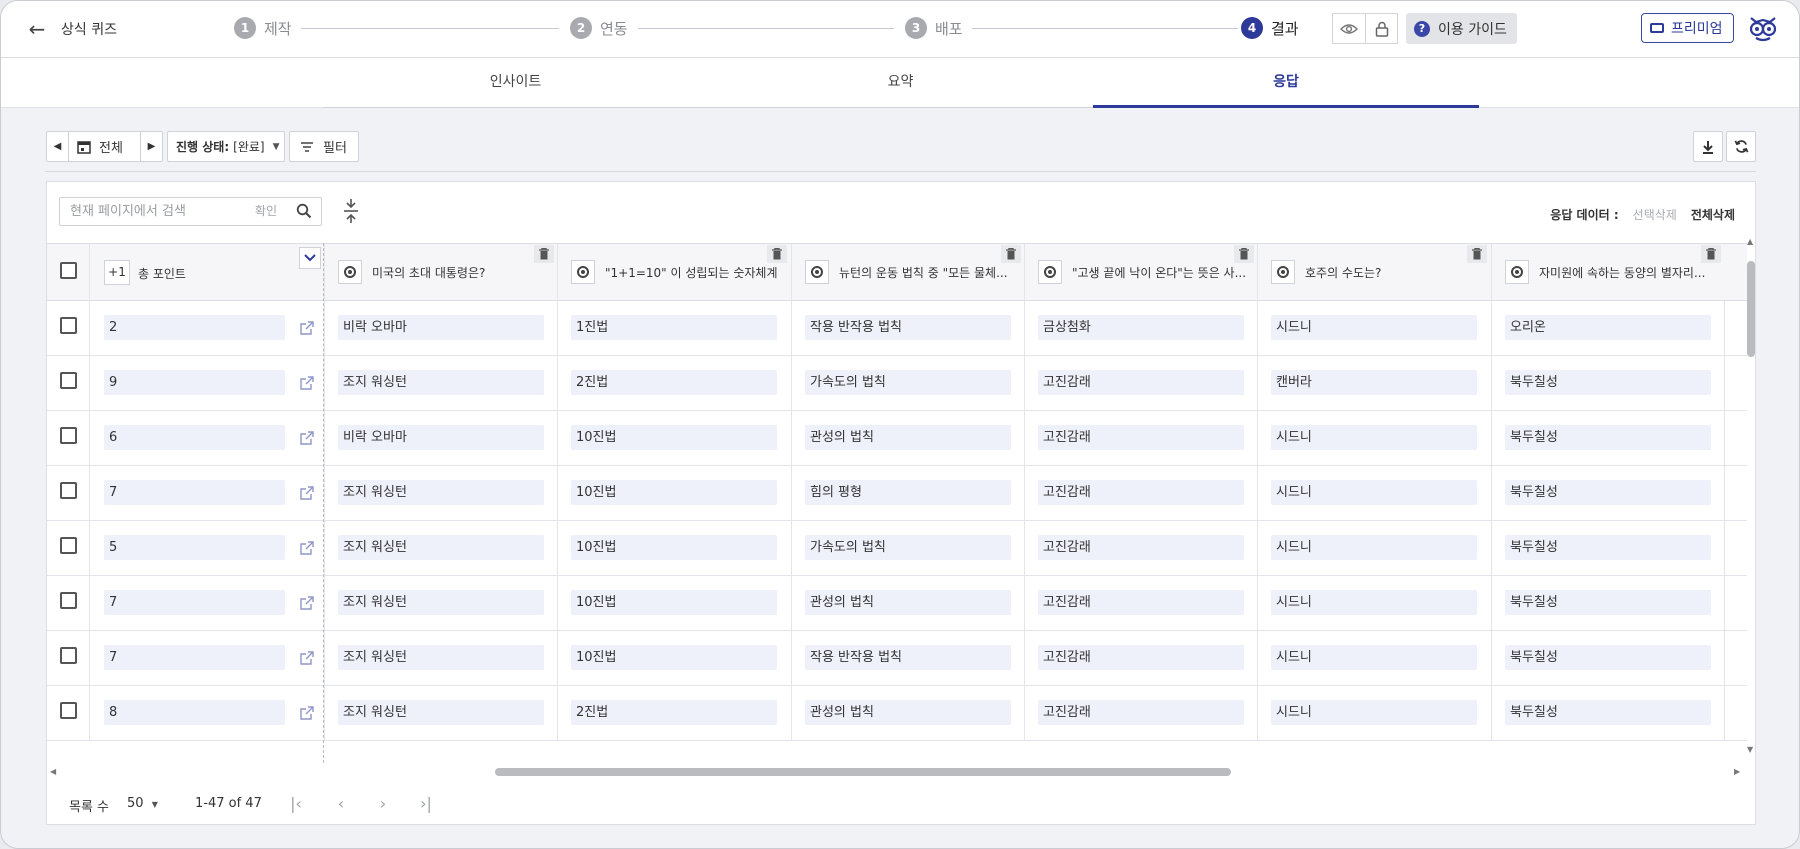  Describe the element at coordinates (190, 211) in the screenshot. I see `search-input: 현재 페이지에서 검색 확인` at that location.